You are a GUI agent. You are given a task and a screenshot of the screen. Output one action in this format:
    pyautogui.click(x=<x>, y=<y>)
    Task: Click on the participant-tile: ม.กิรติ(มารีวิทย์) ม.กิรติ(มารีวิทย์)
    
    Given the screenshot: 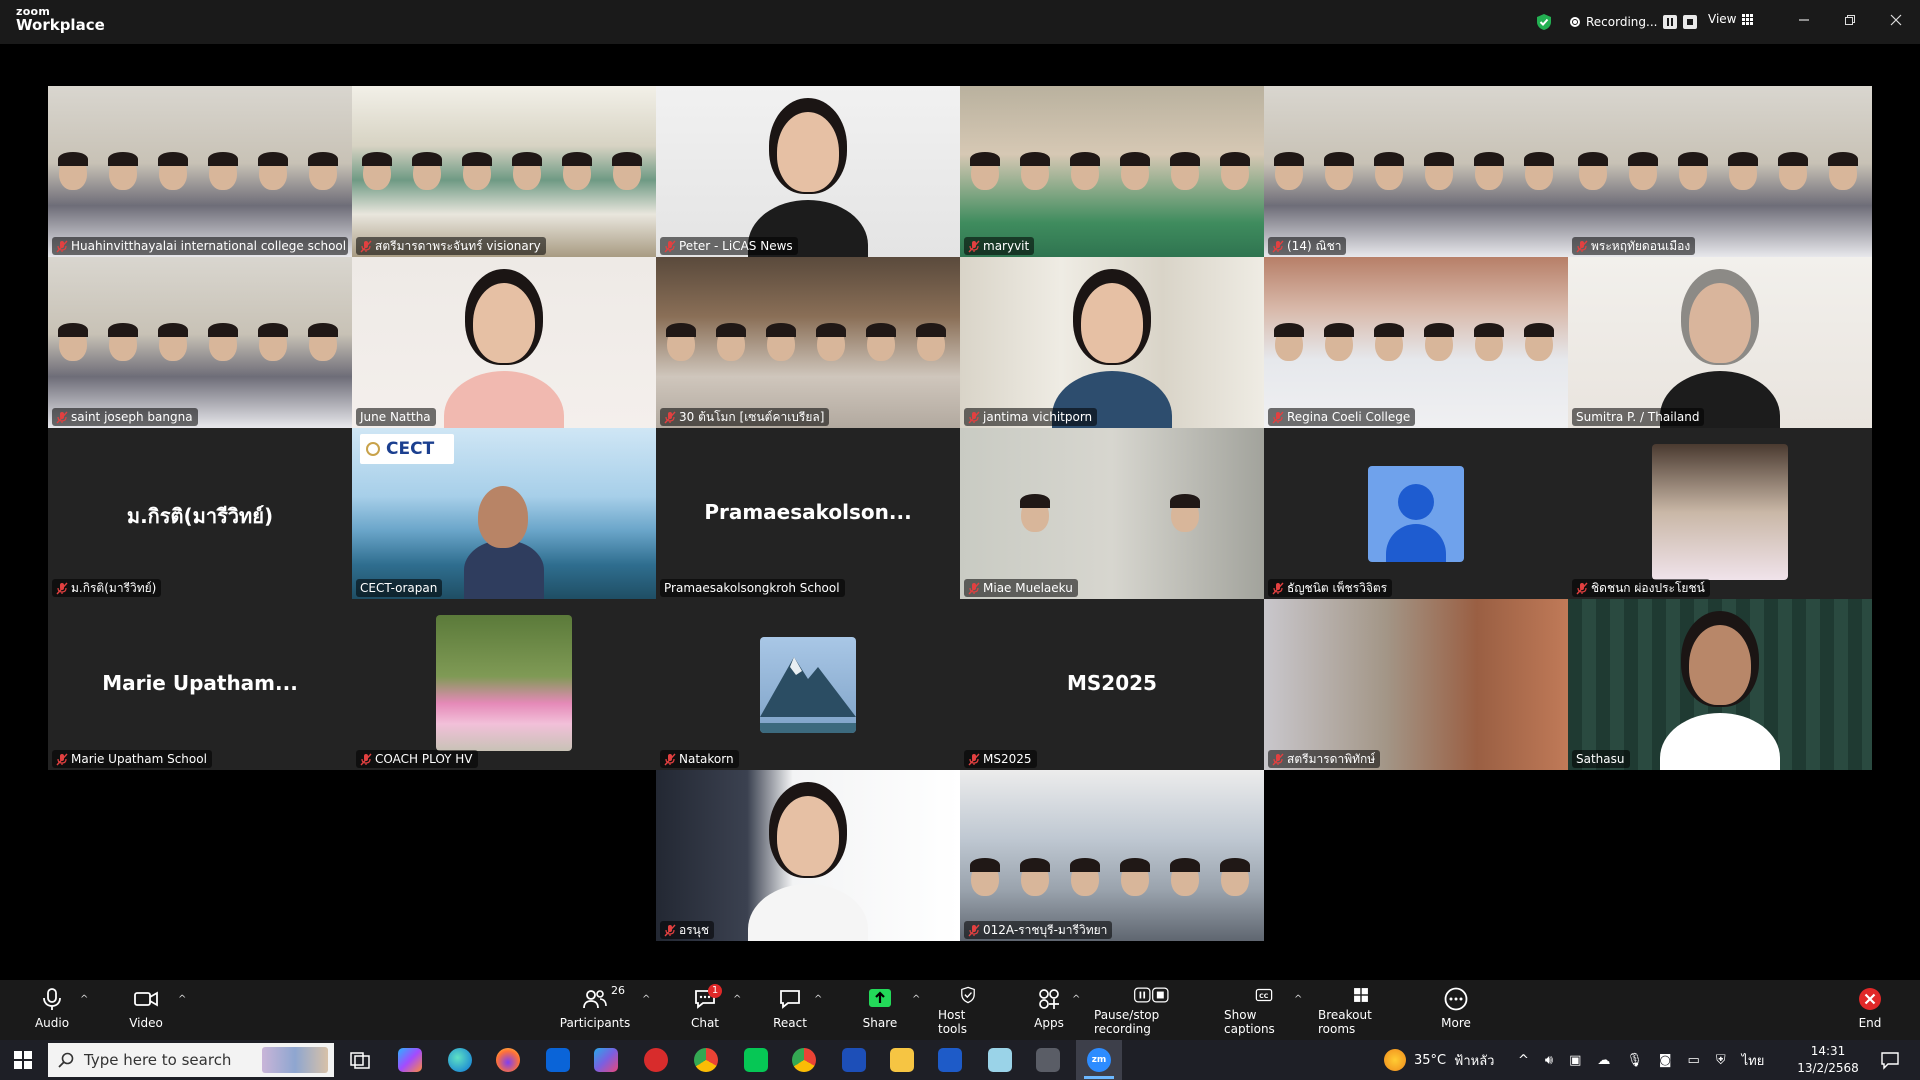 What is the action you would take?
    pyautogui.click(x=200, y=513)
    